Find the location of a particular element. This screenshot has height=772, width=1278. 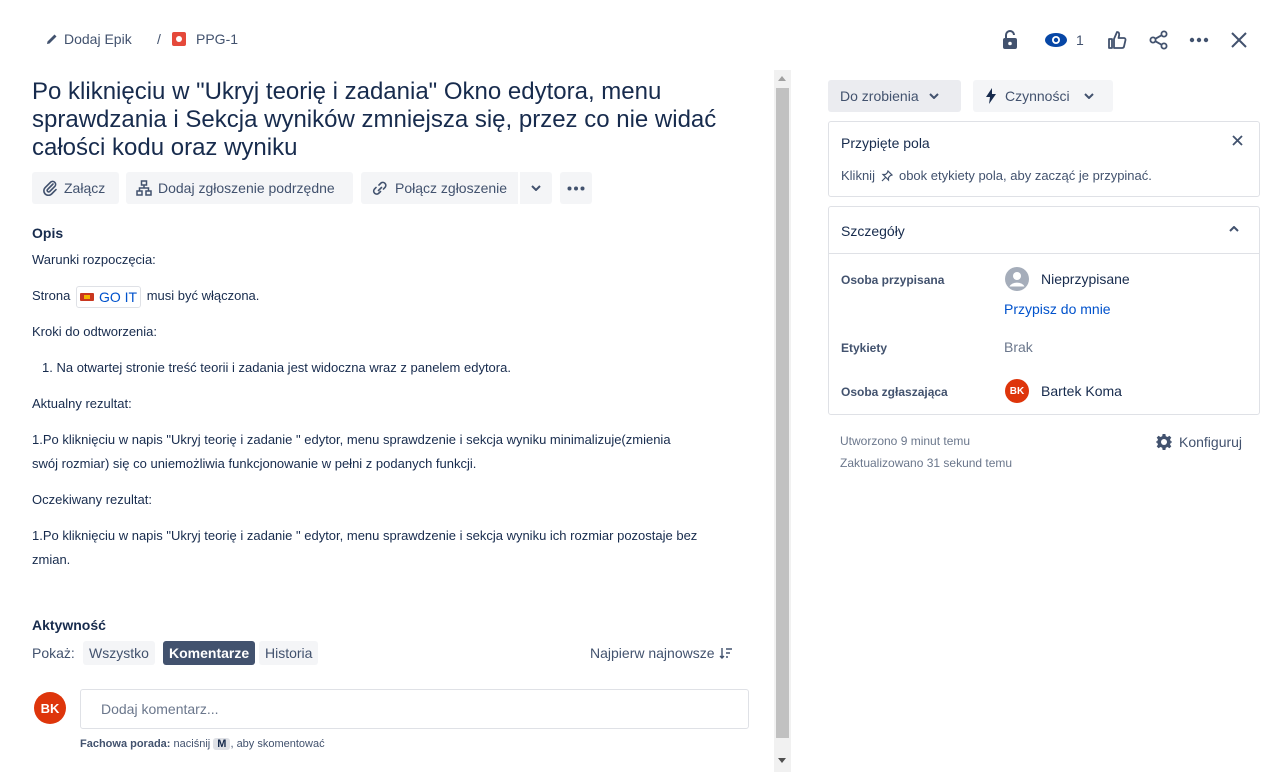

status-dropdown: Do zrobienia is located at coordinates (894, 96).